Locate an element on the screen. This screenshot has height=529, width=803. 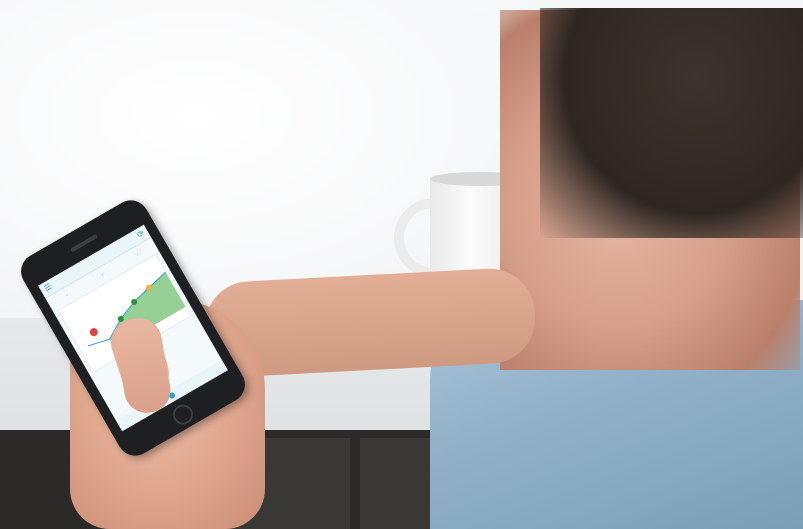
red-point is located at coordinates (93, 332).